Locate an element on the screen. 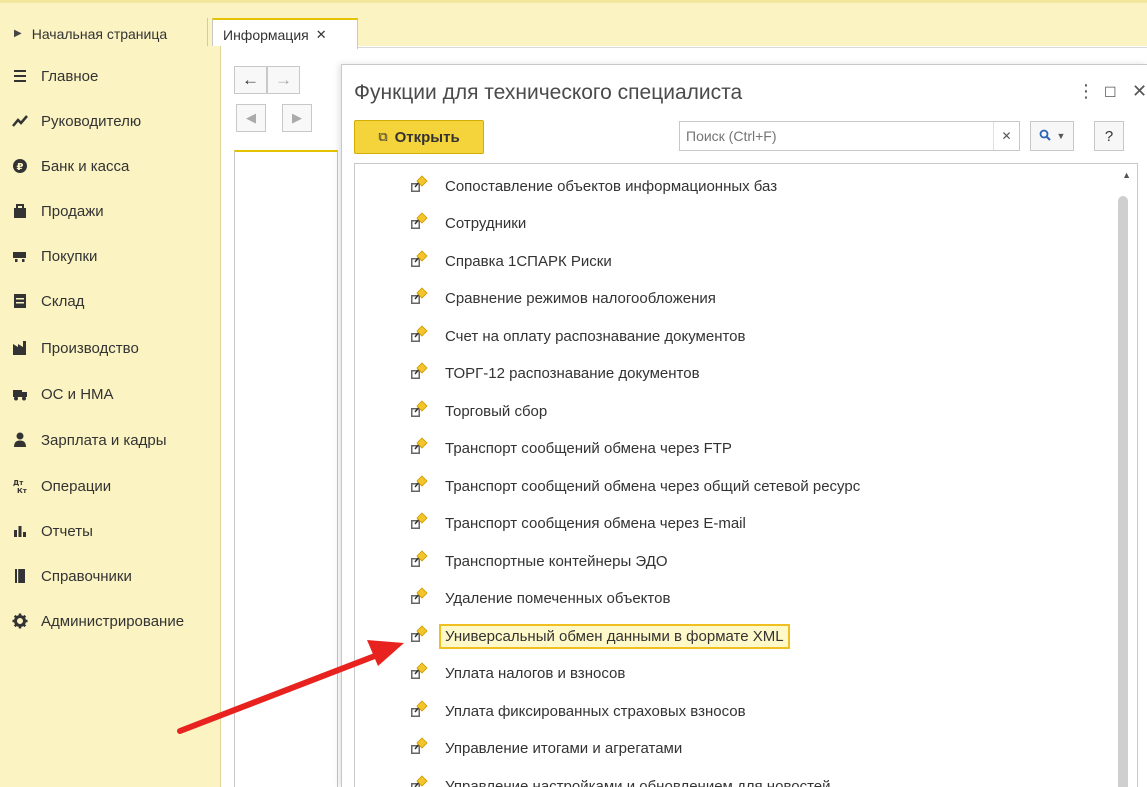 This screenshot has height=787, width=1147. sidebar-item-admin: Администрирование is located at coordinates (110, 621).